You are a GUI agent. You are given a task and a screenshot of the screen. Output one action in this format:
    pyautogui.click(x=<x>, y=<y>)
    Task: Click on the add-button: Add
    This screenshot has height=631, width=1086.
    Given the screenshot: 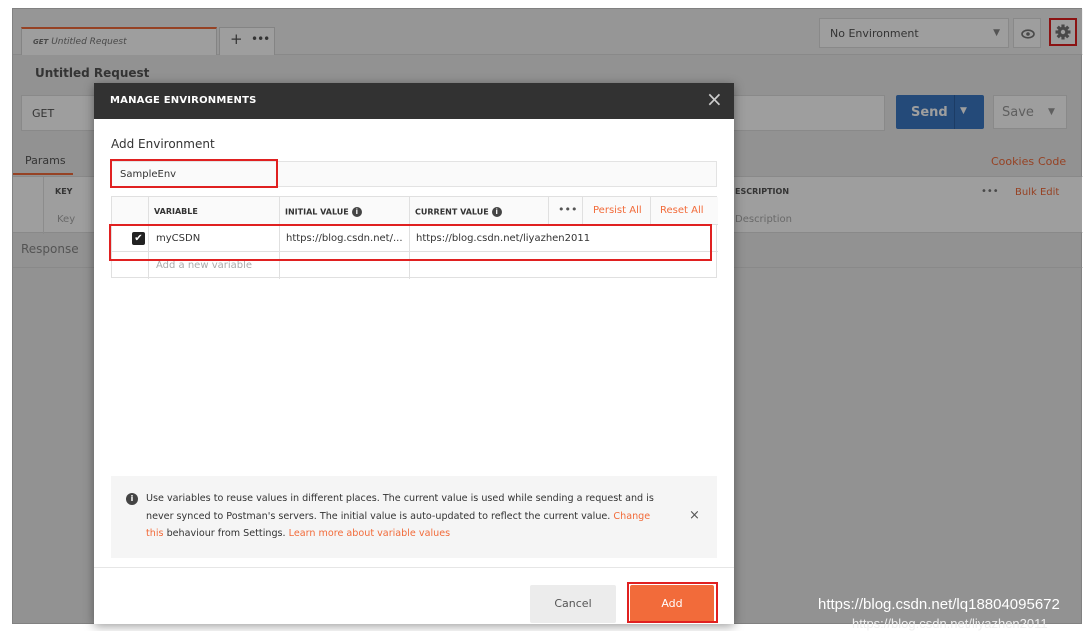 What is the action you would take?
    pyautogui.click(x=672, y=604)
    